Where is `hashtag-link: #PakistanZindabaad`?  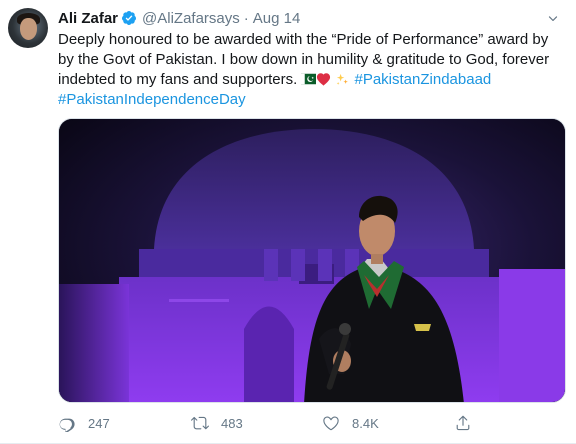
hashtag-link: #PakistanZindabaad is located at coordinates (422, 79).